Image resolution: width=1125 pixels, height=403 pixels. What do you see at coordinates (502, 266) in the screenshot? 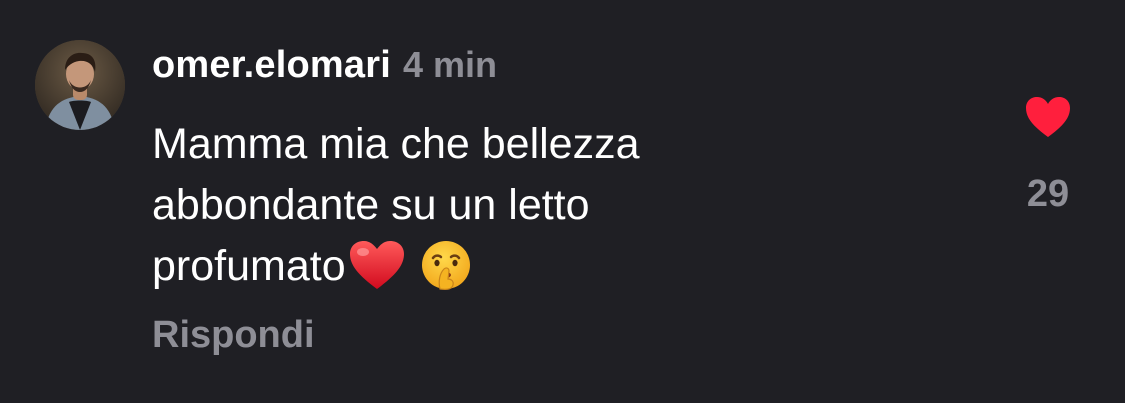
I see `comment-text-line-last: profumato` at bounding box center [502, 266].